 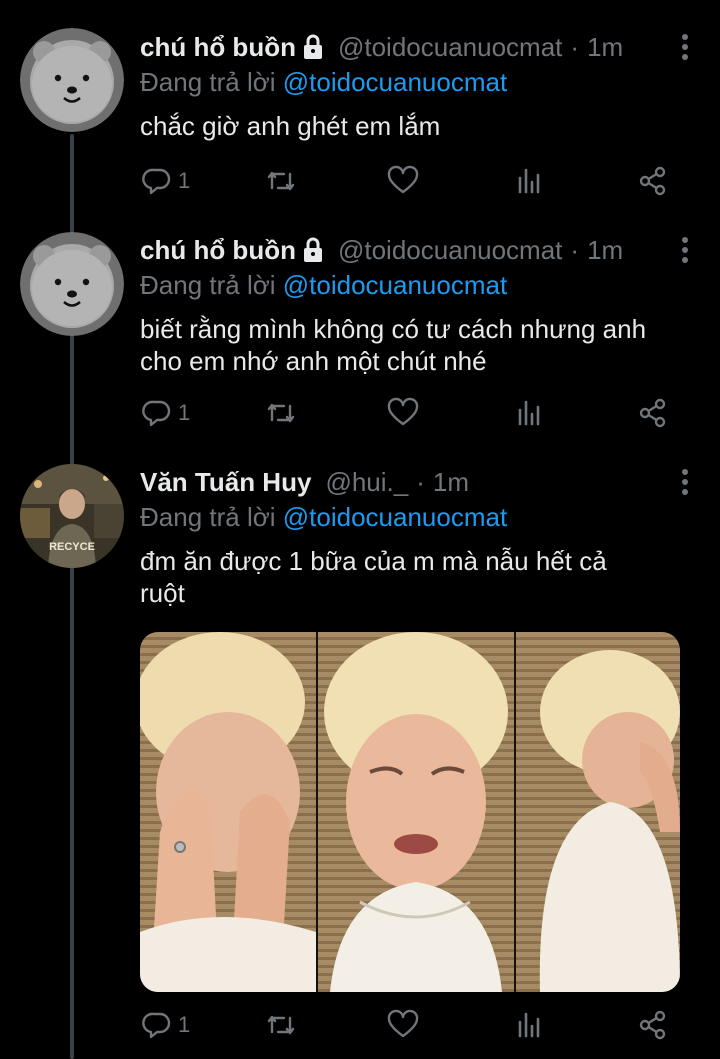 What do you see at coordinates (373, 561) in the screenshot?
I see `tweet-text-line: đm ăn được 1 bữa của m mà nẫu hết cả` at bounding box center [373, 561].